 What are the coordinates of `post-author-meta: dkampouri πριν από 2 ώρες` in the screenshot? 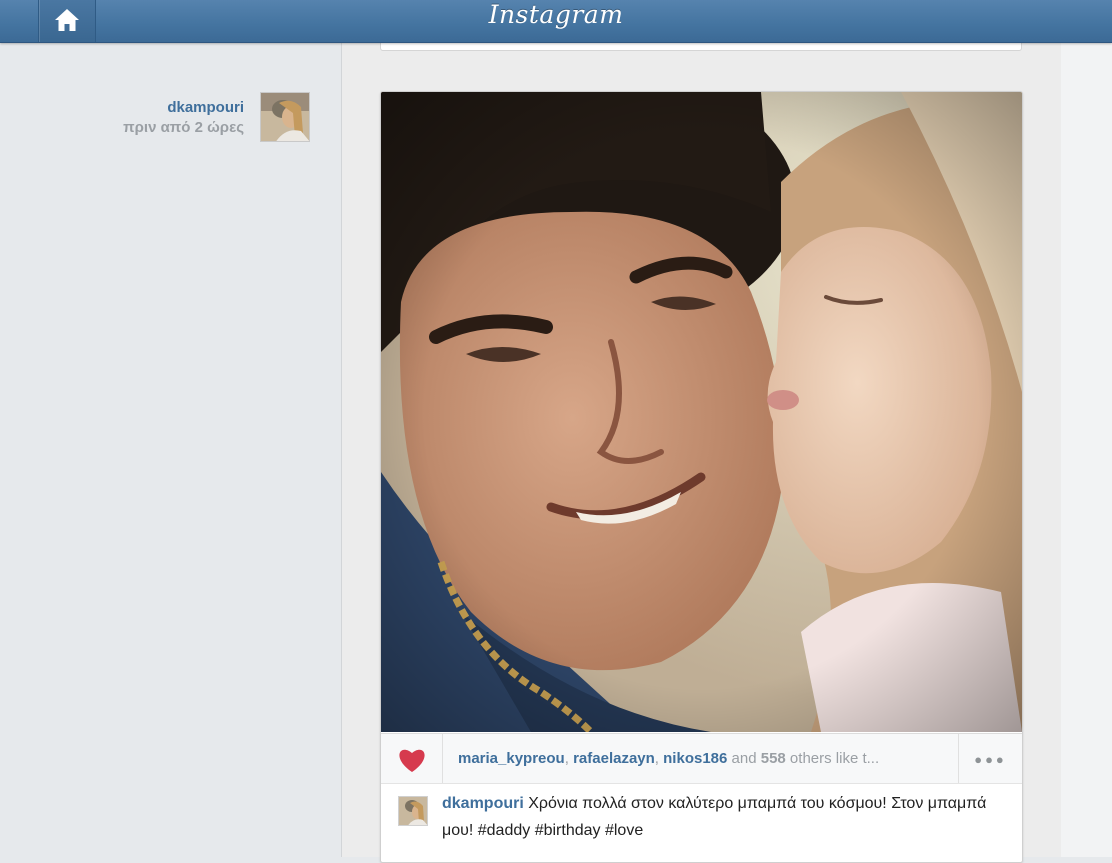 It's located at (183, 118).